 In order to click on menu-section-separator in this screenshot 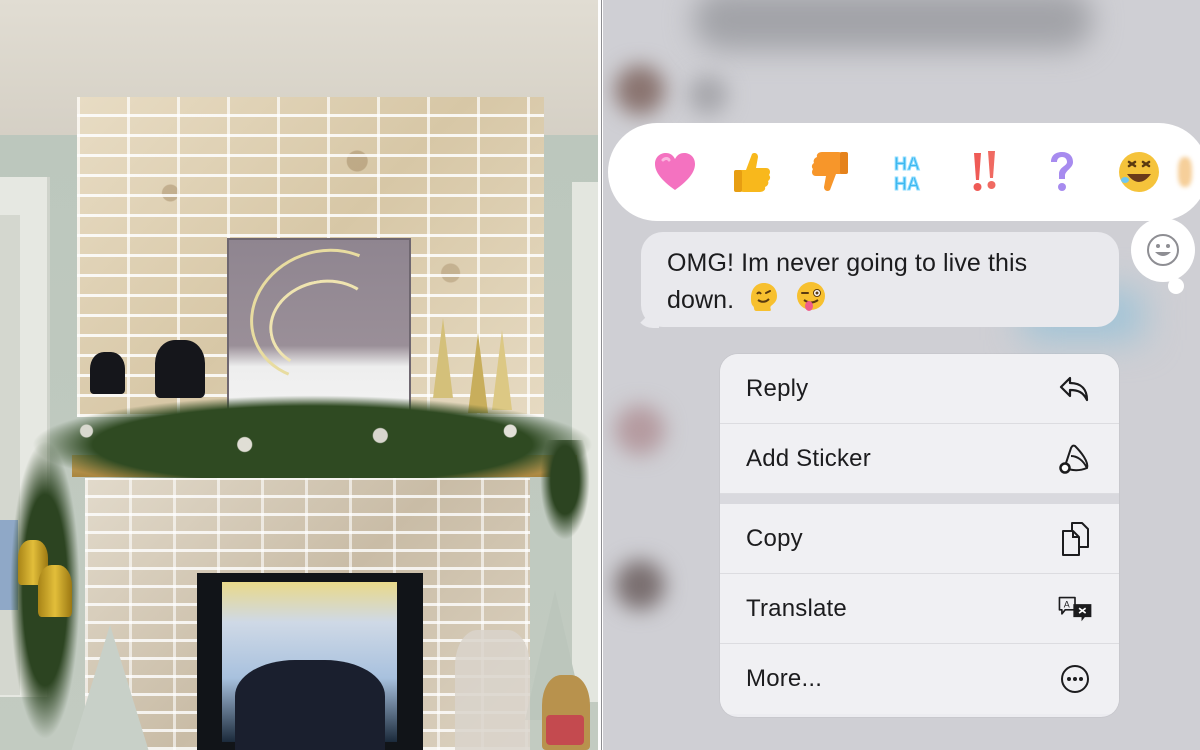, I will do `click(919, 499)`.